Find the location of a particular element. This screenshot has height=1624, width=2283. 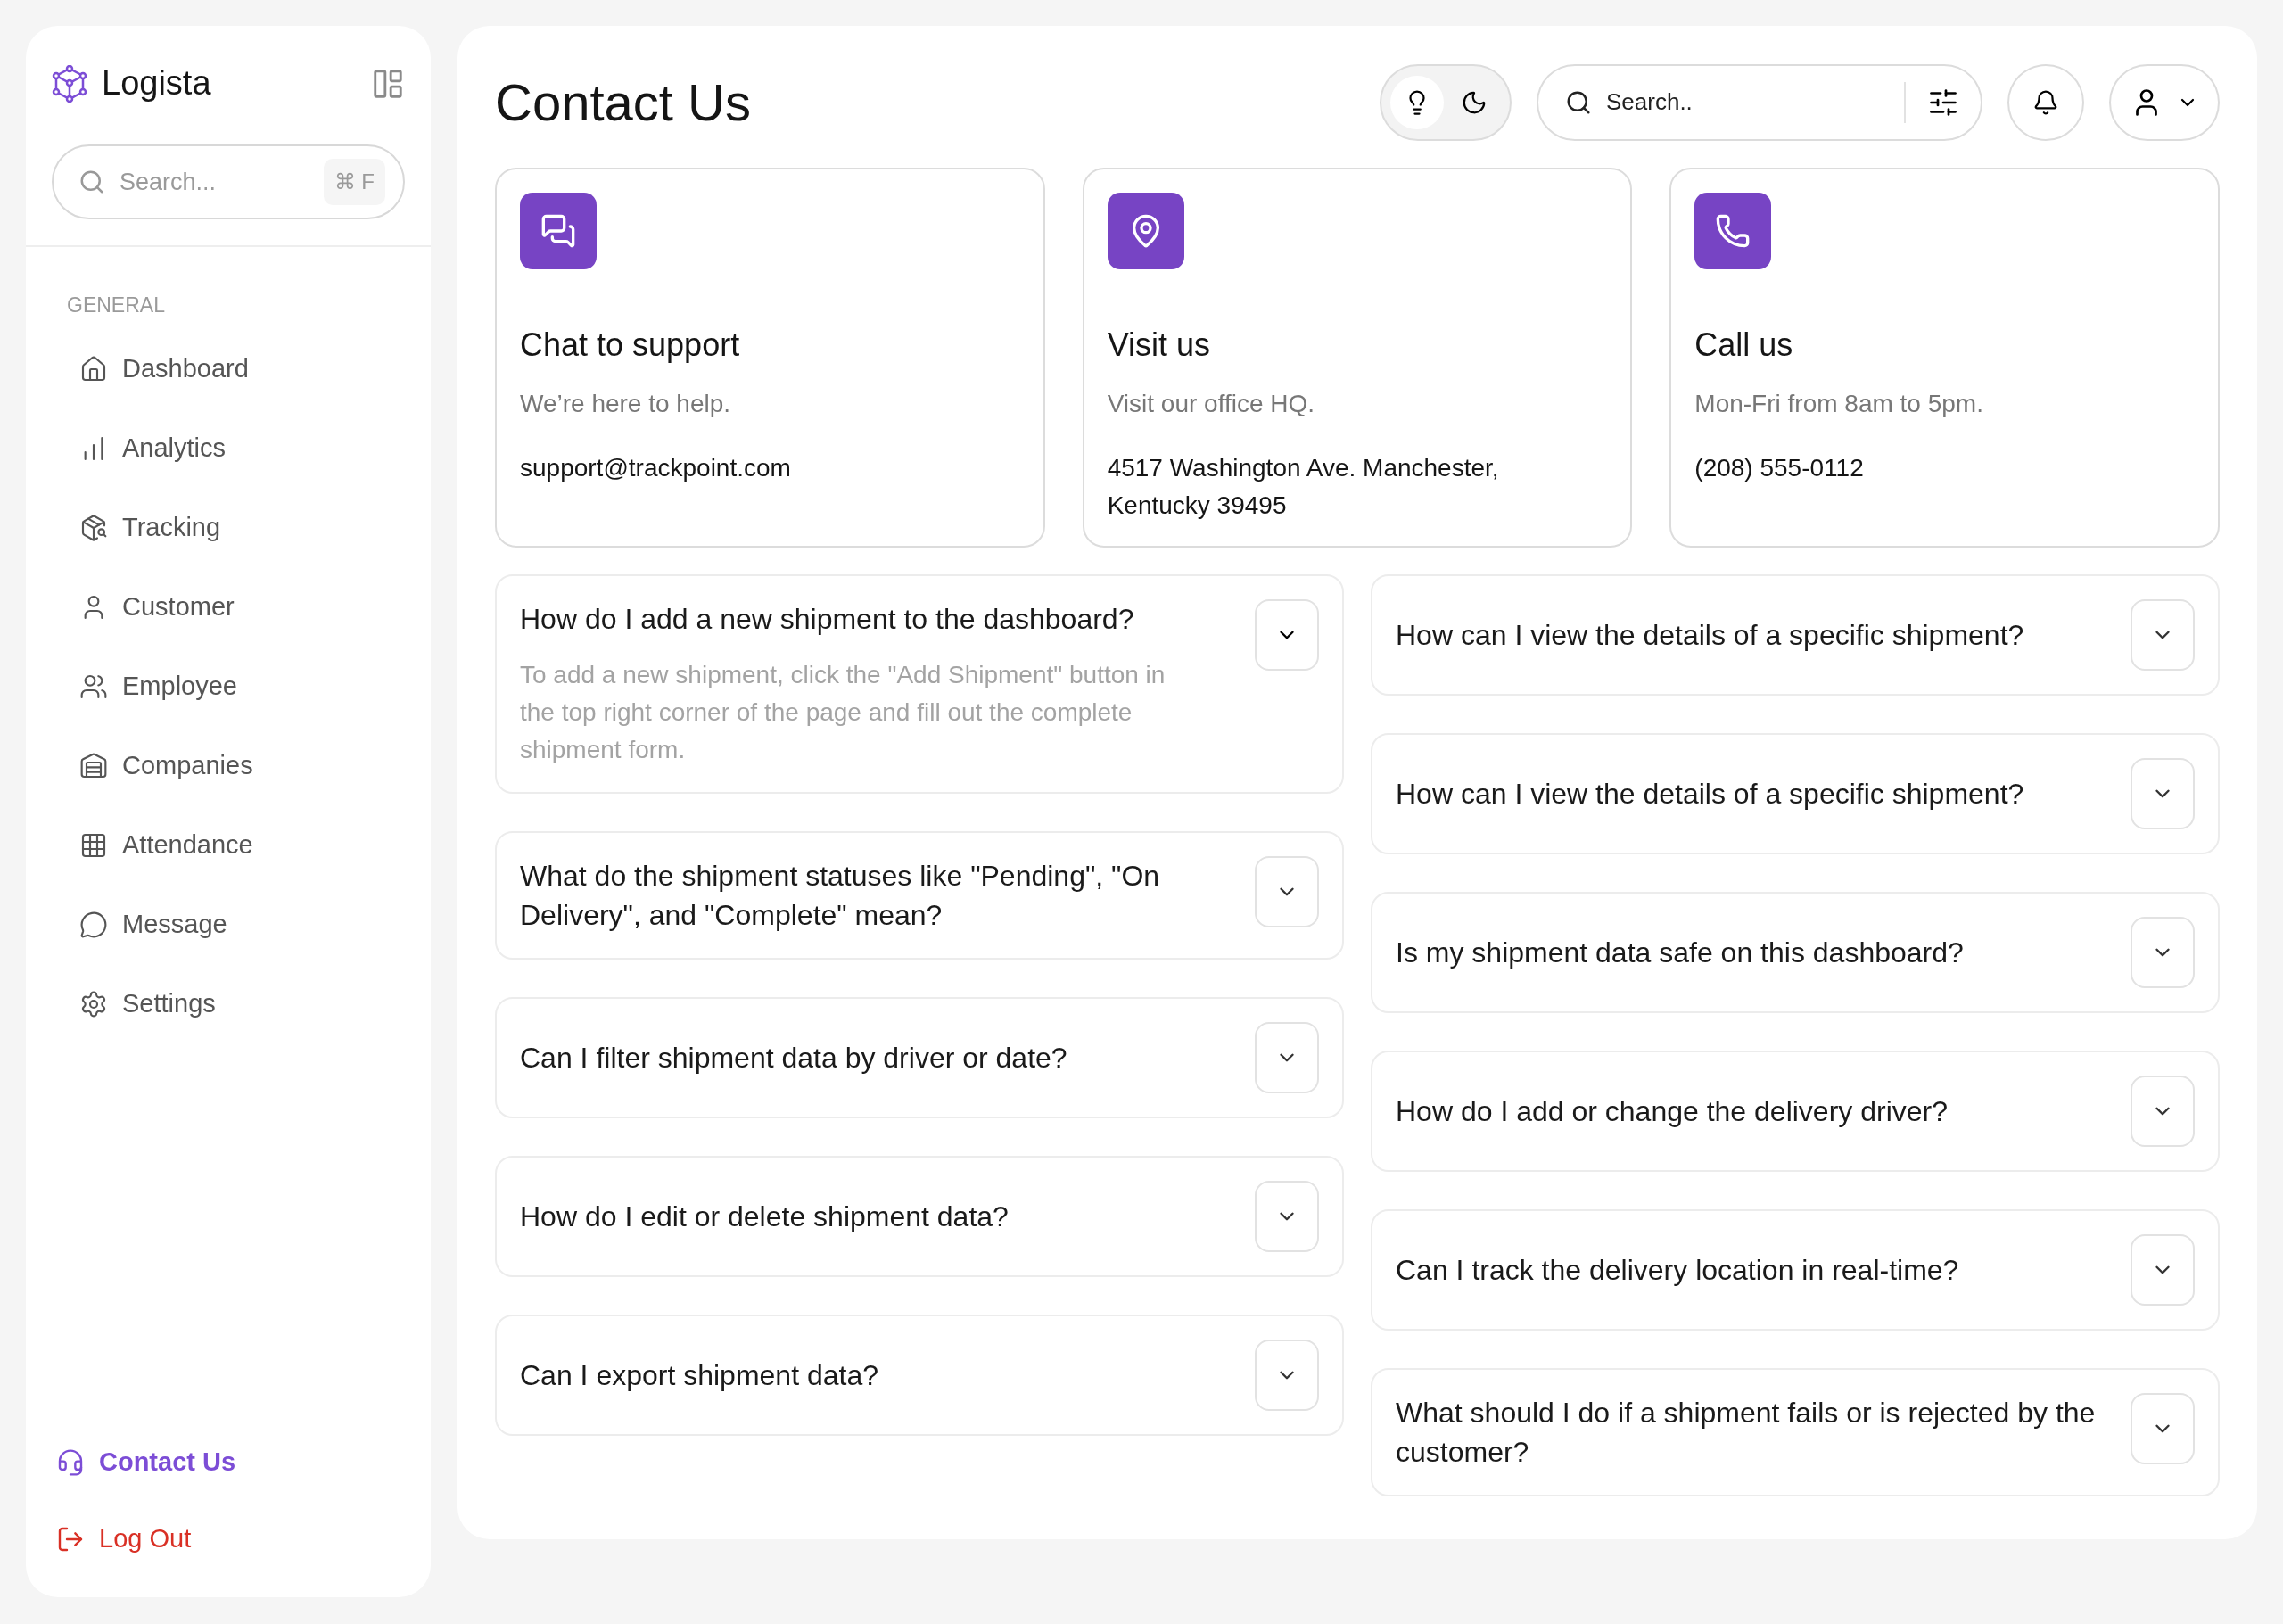

nav-item: Customer is located at coordinates (228, 607).